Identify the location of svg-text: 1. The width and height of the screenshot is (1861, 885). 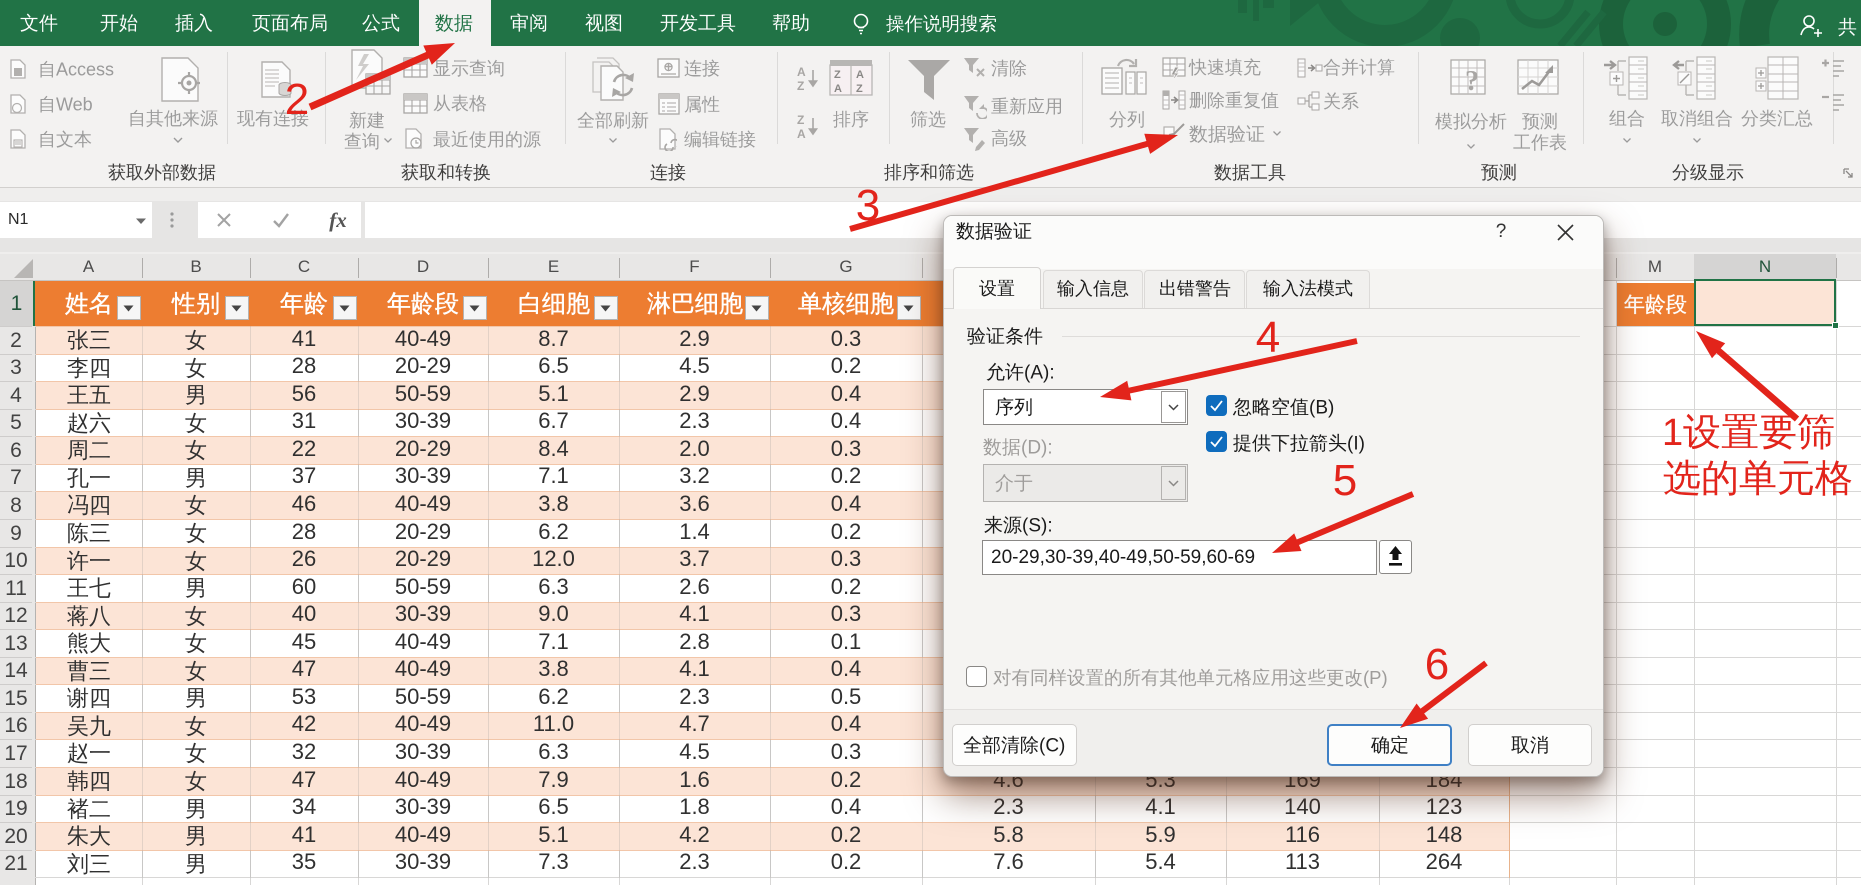
(1672, 432).